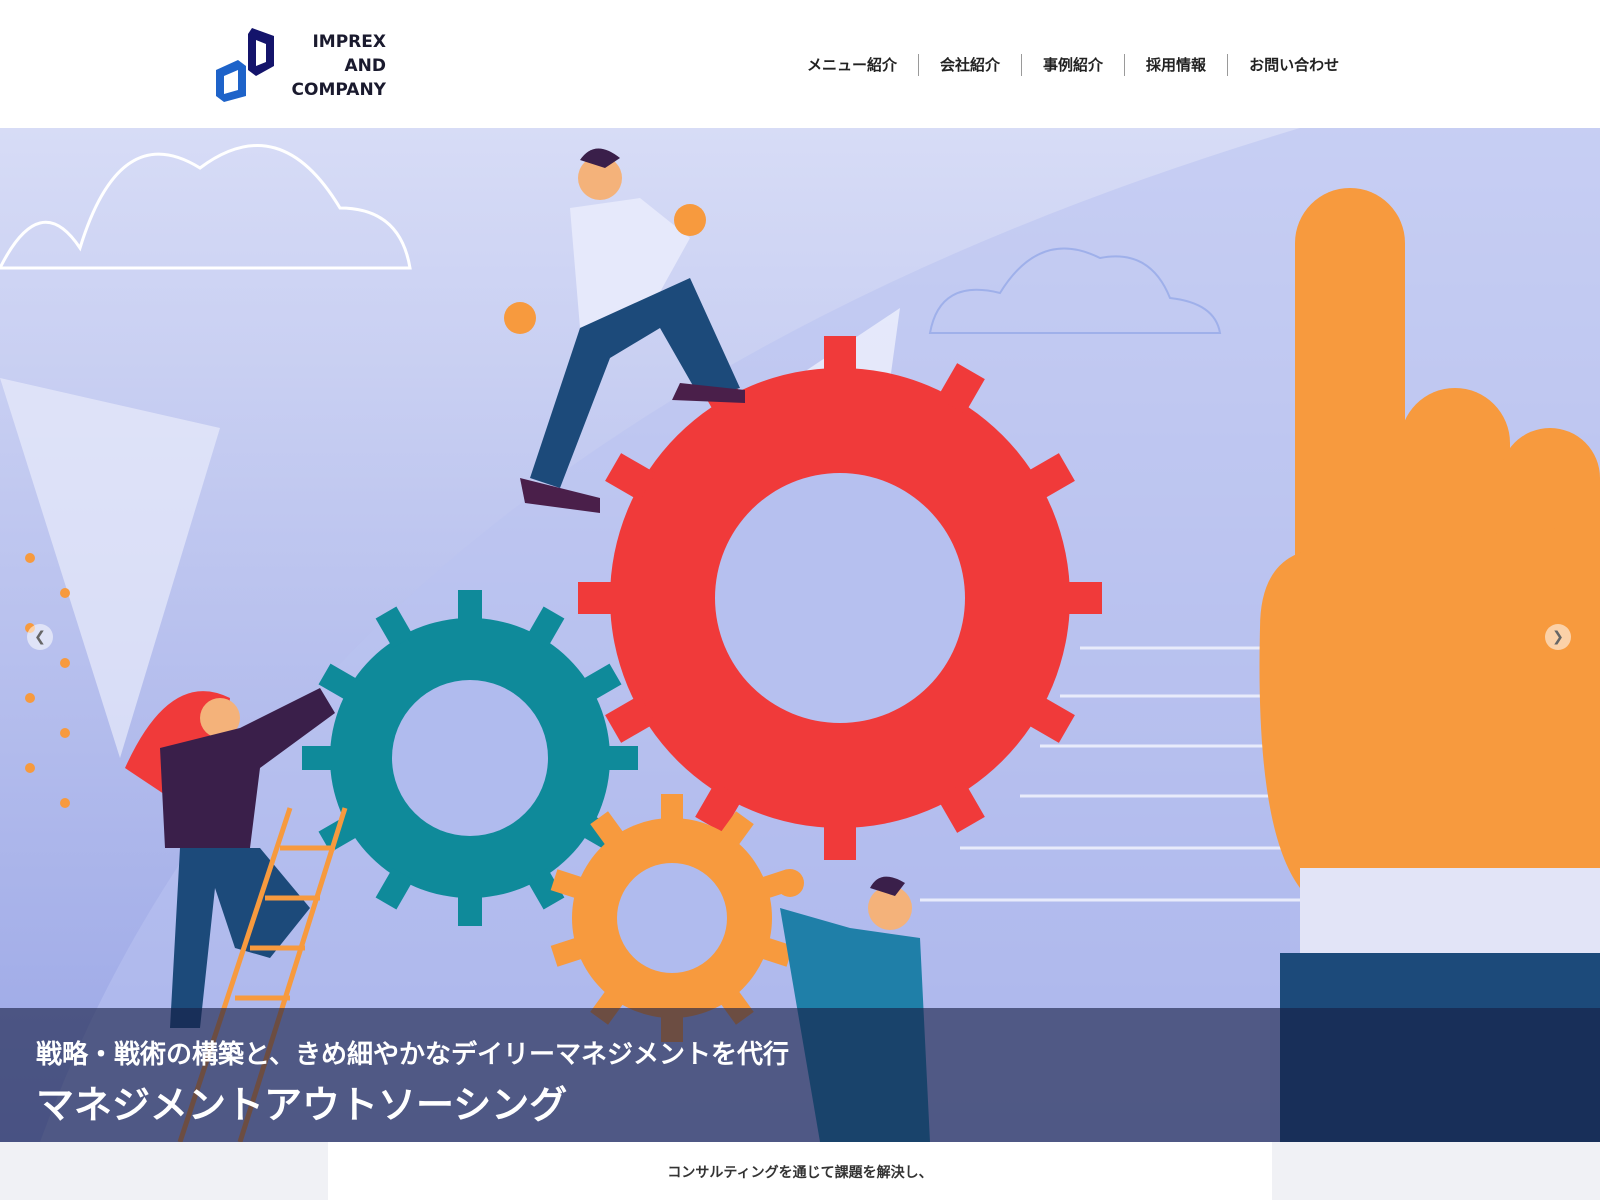 The height and width of the screenshot is (1200, 1600). I want to click on main-nav: メニュー紹介 会社紹介 事例紹介 採用情報 お問い合わせ, so click(1073, 65).